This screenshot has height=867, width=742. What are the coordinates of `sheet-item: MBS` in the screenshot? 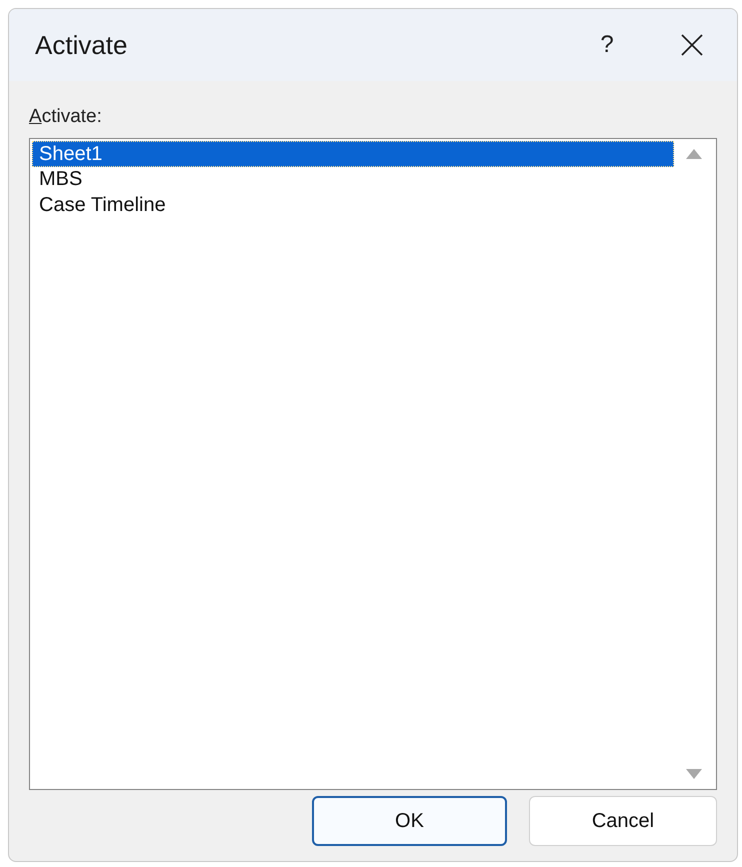 It's located at (353, 179).